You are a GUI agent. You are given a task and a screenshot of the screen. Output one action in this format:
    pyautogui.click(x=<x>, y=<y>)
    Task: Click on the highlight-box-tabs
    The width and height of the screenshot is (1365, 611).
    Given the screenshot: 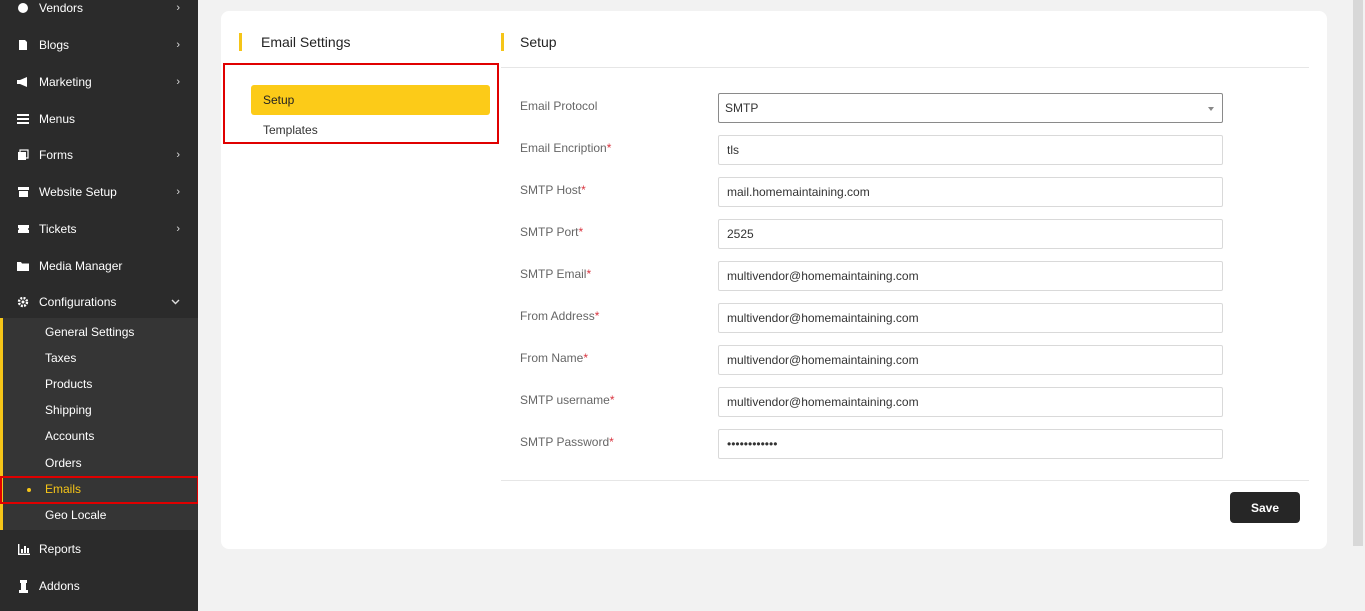 What is the action you would take?
    pyautogui.click(x=361, y=103)
    